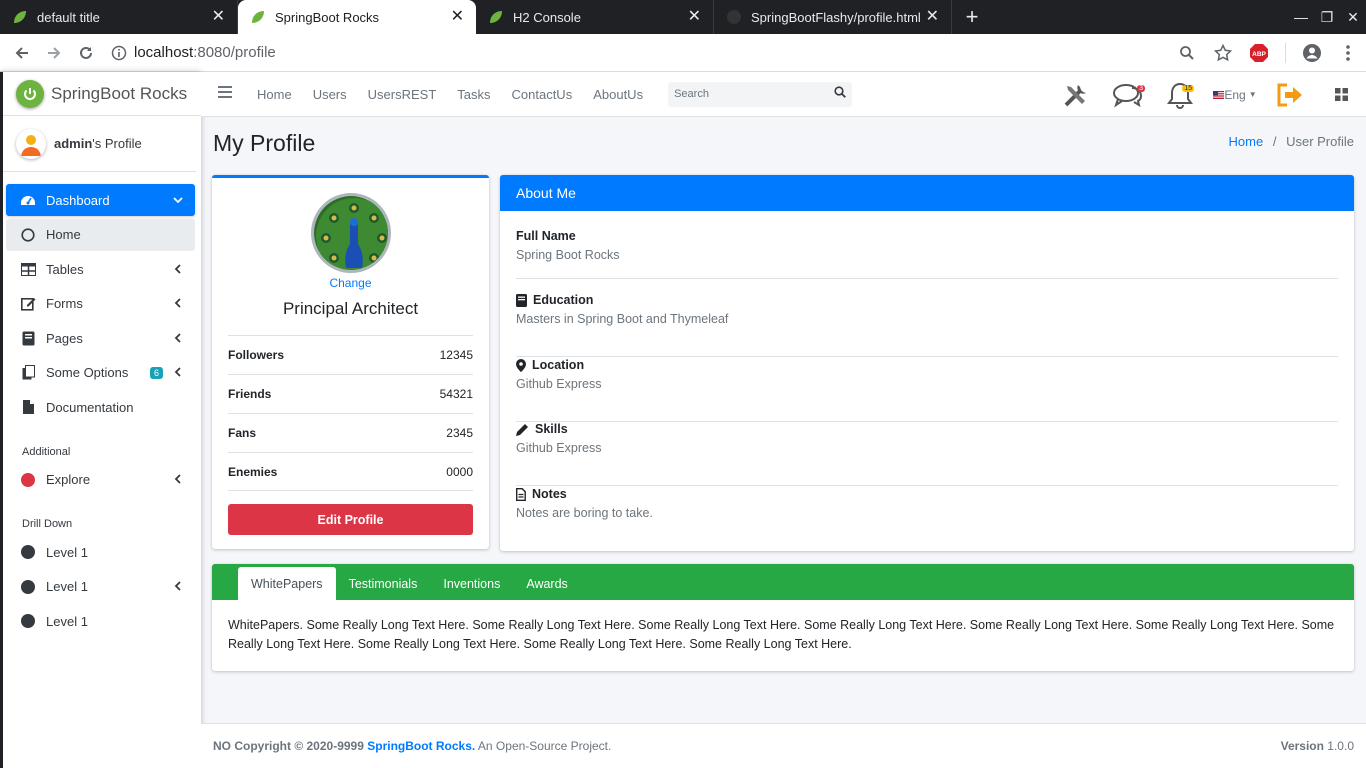 This screenshot has height=768, width=1366. What do you see at coordinates (28, 373) in the screenshot?
I see `copy-icon` at bounding box center [28, 373].